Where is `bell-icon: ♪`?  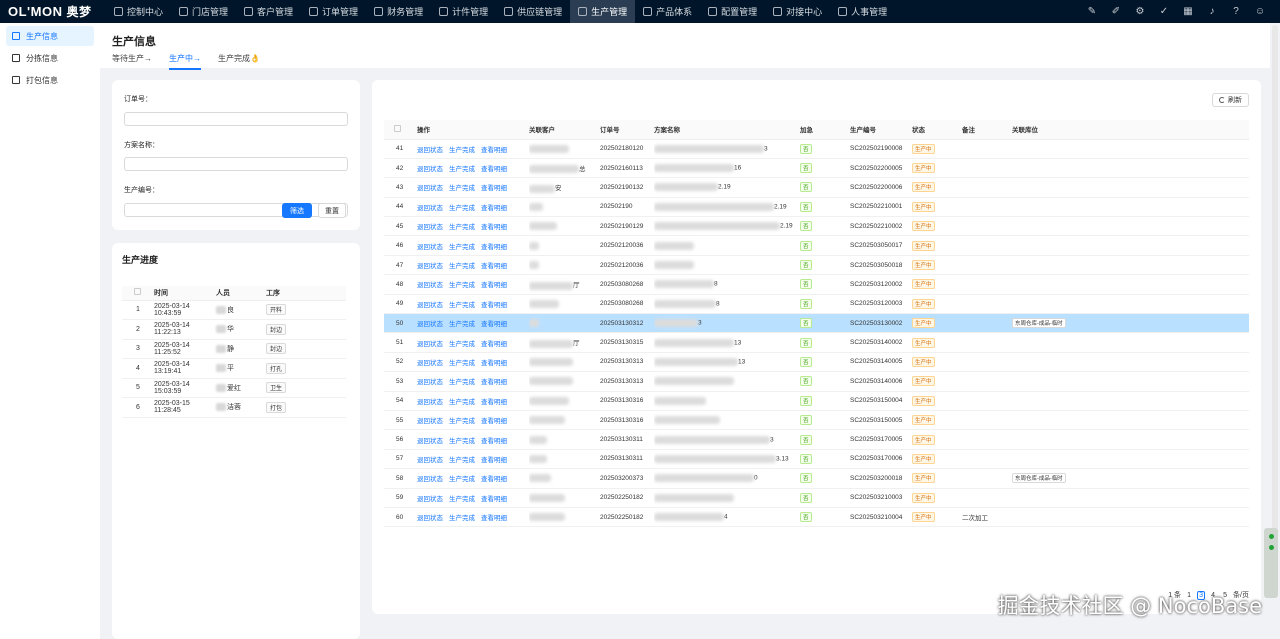
bell-icon: ♪ is located at coordinates (1212, 11).